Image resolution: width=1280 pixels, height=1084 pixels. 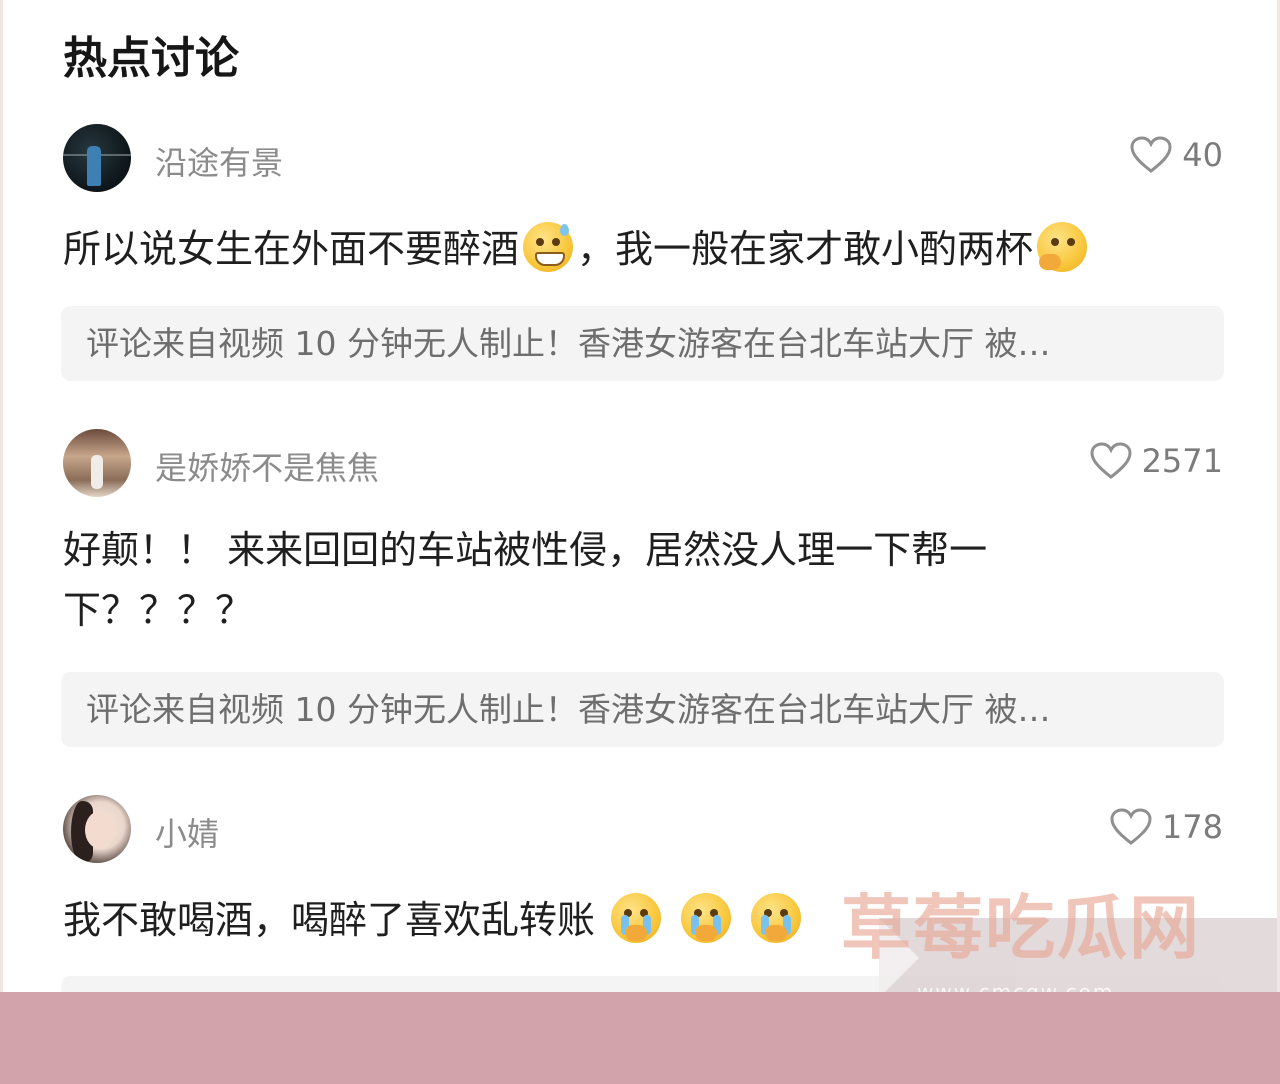 I want to click on grinning-sweat-emoji, so click(x=548, y=247).